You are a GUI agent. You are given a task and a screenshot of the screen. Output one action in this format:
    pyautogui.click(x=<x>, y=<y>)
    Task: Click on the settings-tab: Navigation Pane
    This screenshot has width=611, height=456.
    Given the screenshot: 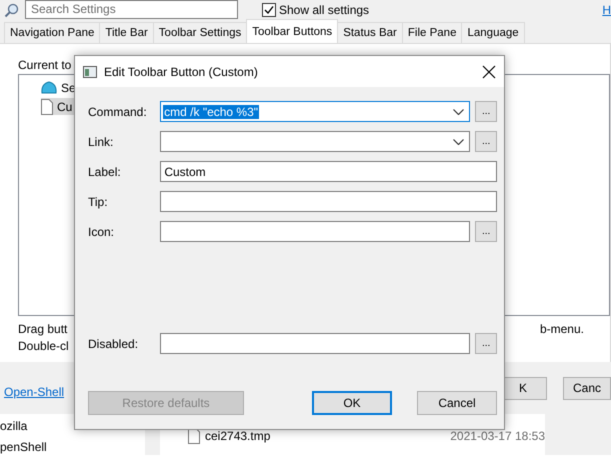 What is the action you would take?
    pyautogui.click(x=52, y=32)
    